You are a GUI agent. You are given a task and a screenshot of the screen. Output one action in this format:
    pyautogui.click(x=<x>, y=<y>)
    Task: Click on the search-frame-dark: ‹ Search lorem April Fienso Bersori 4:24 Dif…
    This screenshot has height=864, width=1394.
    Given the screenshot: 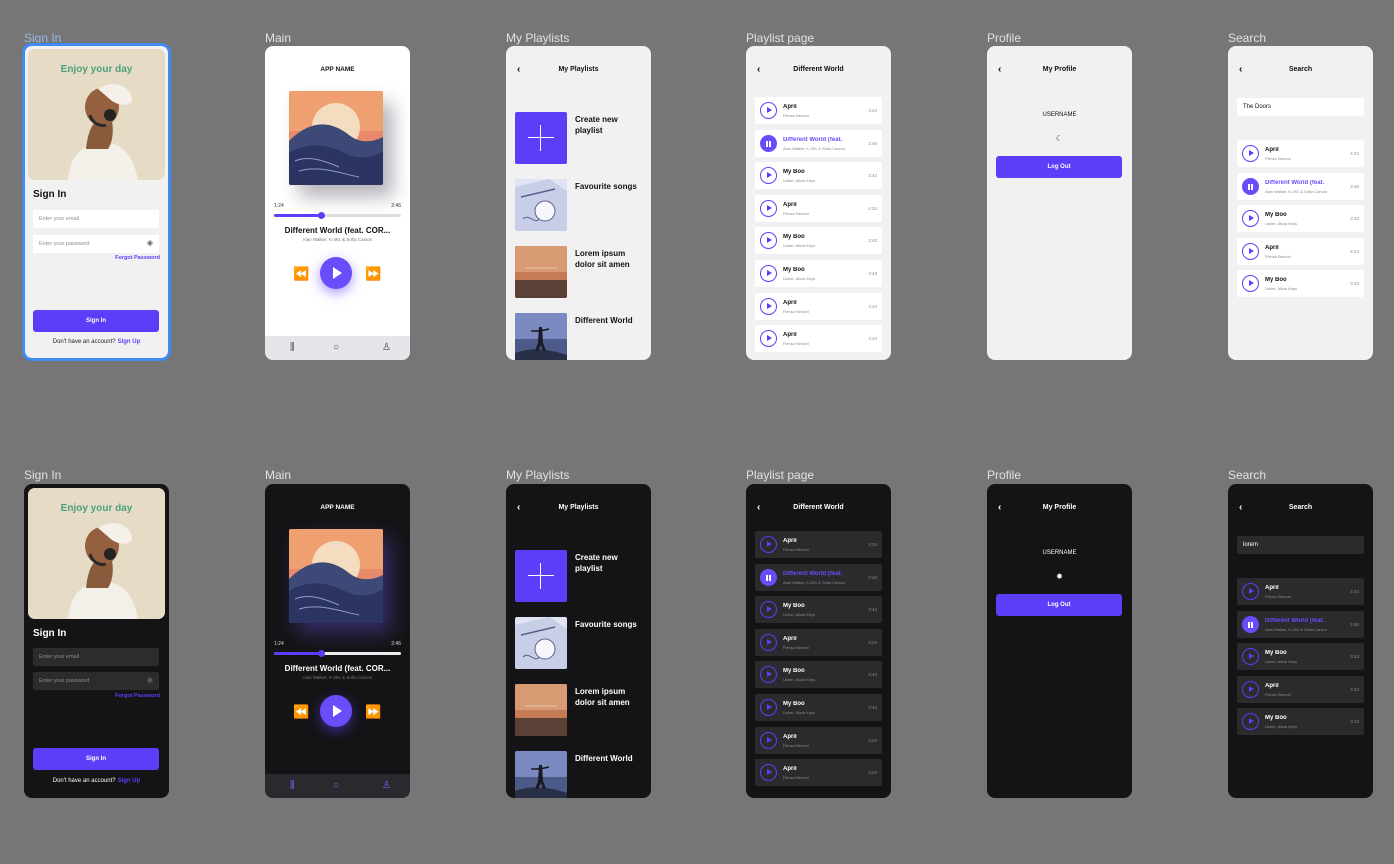 What is the action you would take?
    pyautogui.click(x=1300, y=641)
    